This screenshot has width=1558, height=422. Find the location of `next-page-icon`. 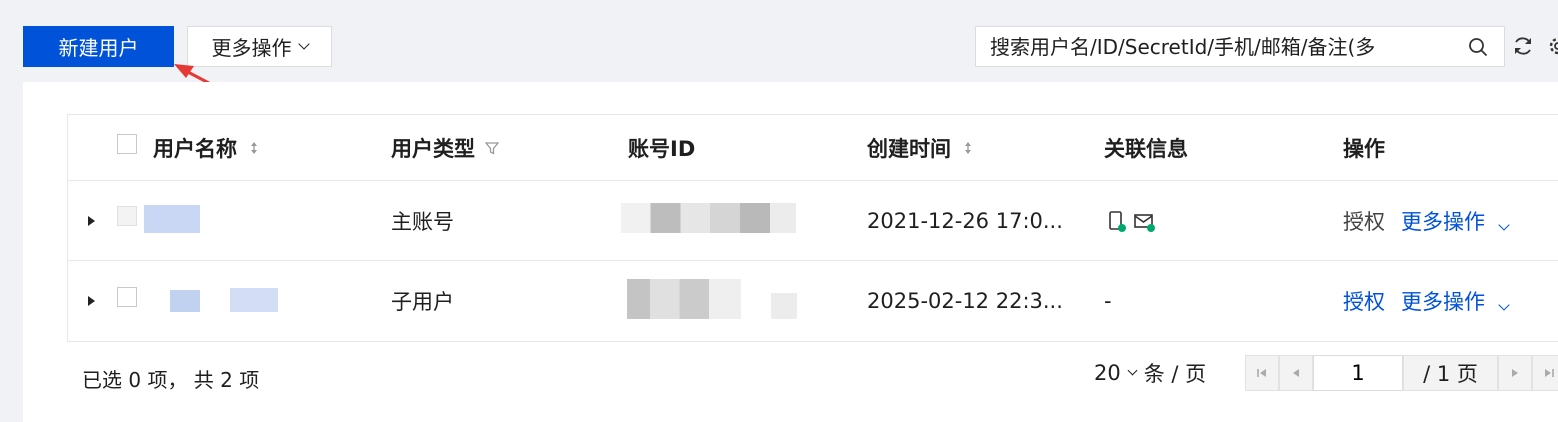

next-page-icon is located at coordinates (1515, 373).